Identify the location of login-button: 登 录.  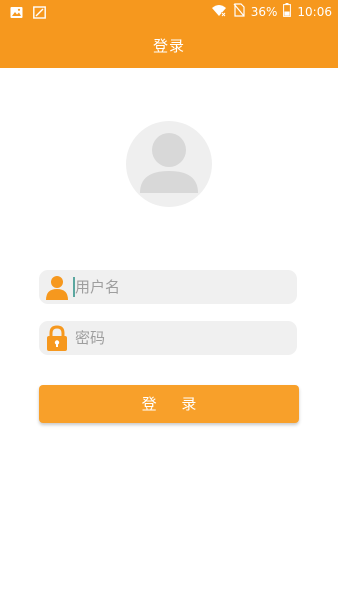
(169, 404).